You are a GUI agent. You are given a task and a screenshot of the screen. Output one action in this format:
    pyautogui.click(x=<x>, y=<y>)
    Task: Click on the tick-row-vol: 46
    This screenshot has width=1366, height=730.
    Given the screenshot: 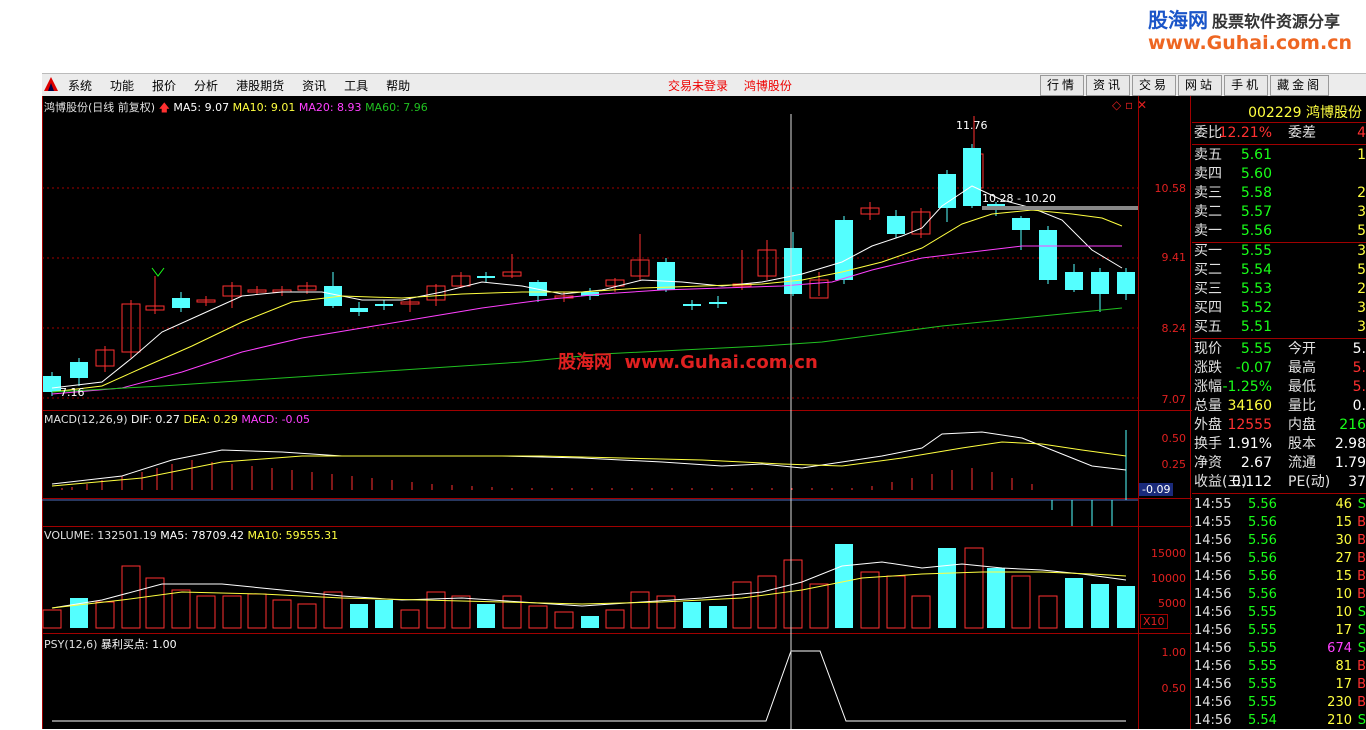 What is the action you would take?
    pyautogui.click(x=1343, y=504)
    